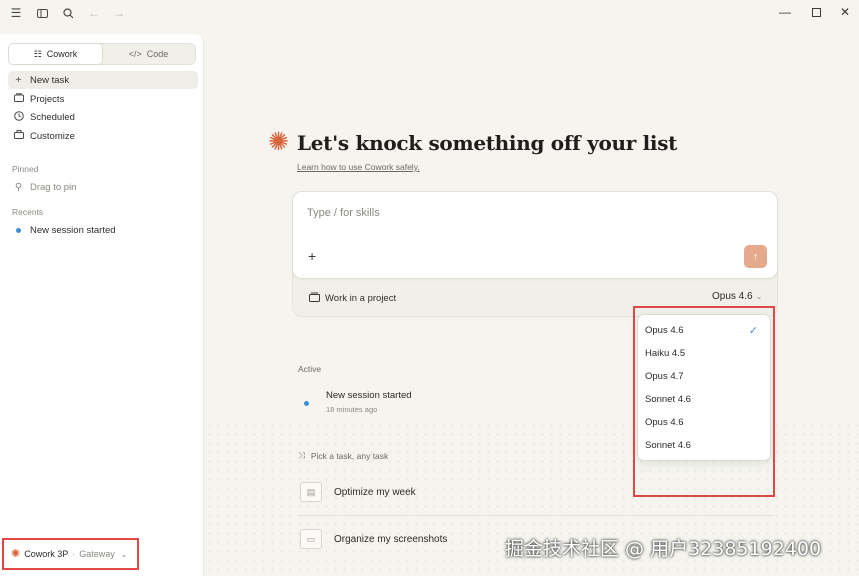 The image size is (859, 576). I want to click on mode-code-button: </> Code, so click(148, 54).